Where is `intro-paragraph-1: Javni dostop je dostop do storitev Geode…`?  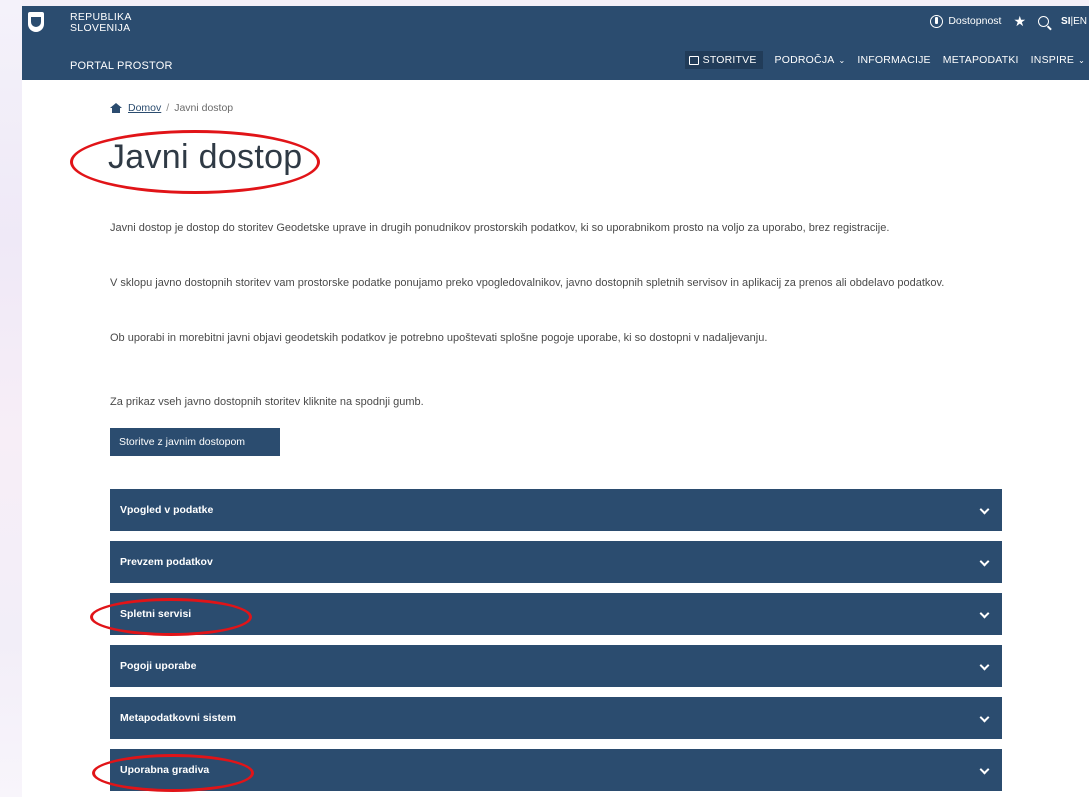 intro-paragraph-1: Javni dostop je dostop do storitev Geode… is located at coordinates (500, 228).